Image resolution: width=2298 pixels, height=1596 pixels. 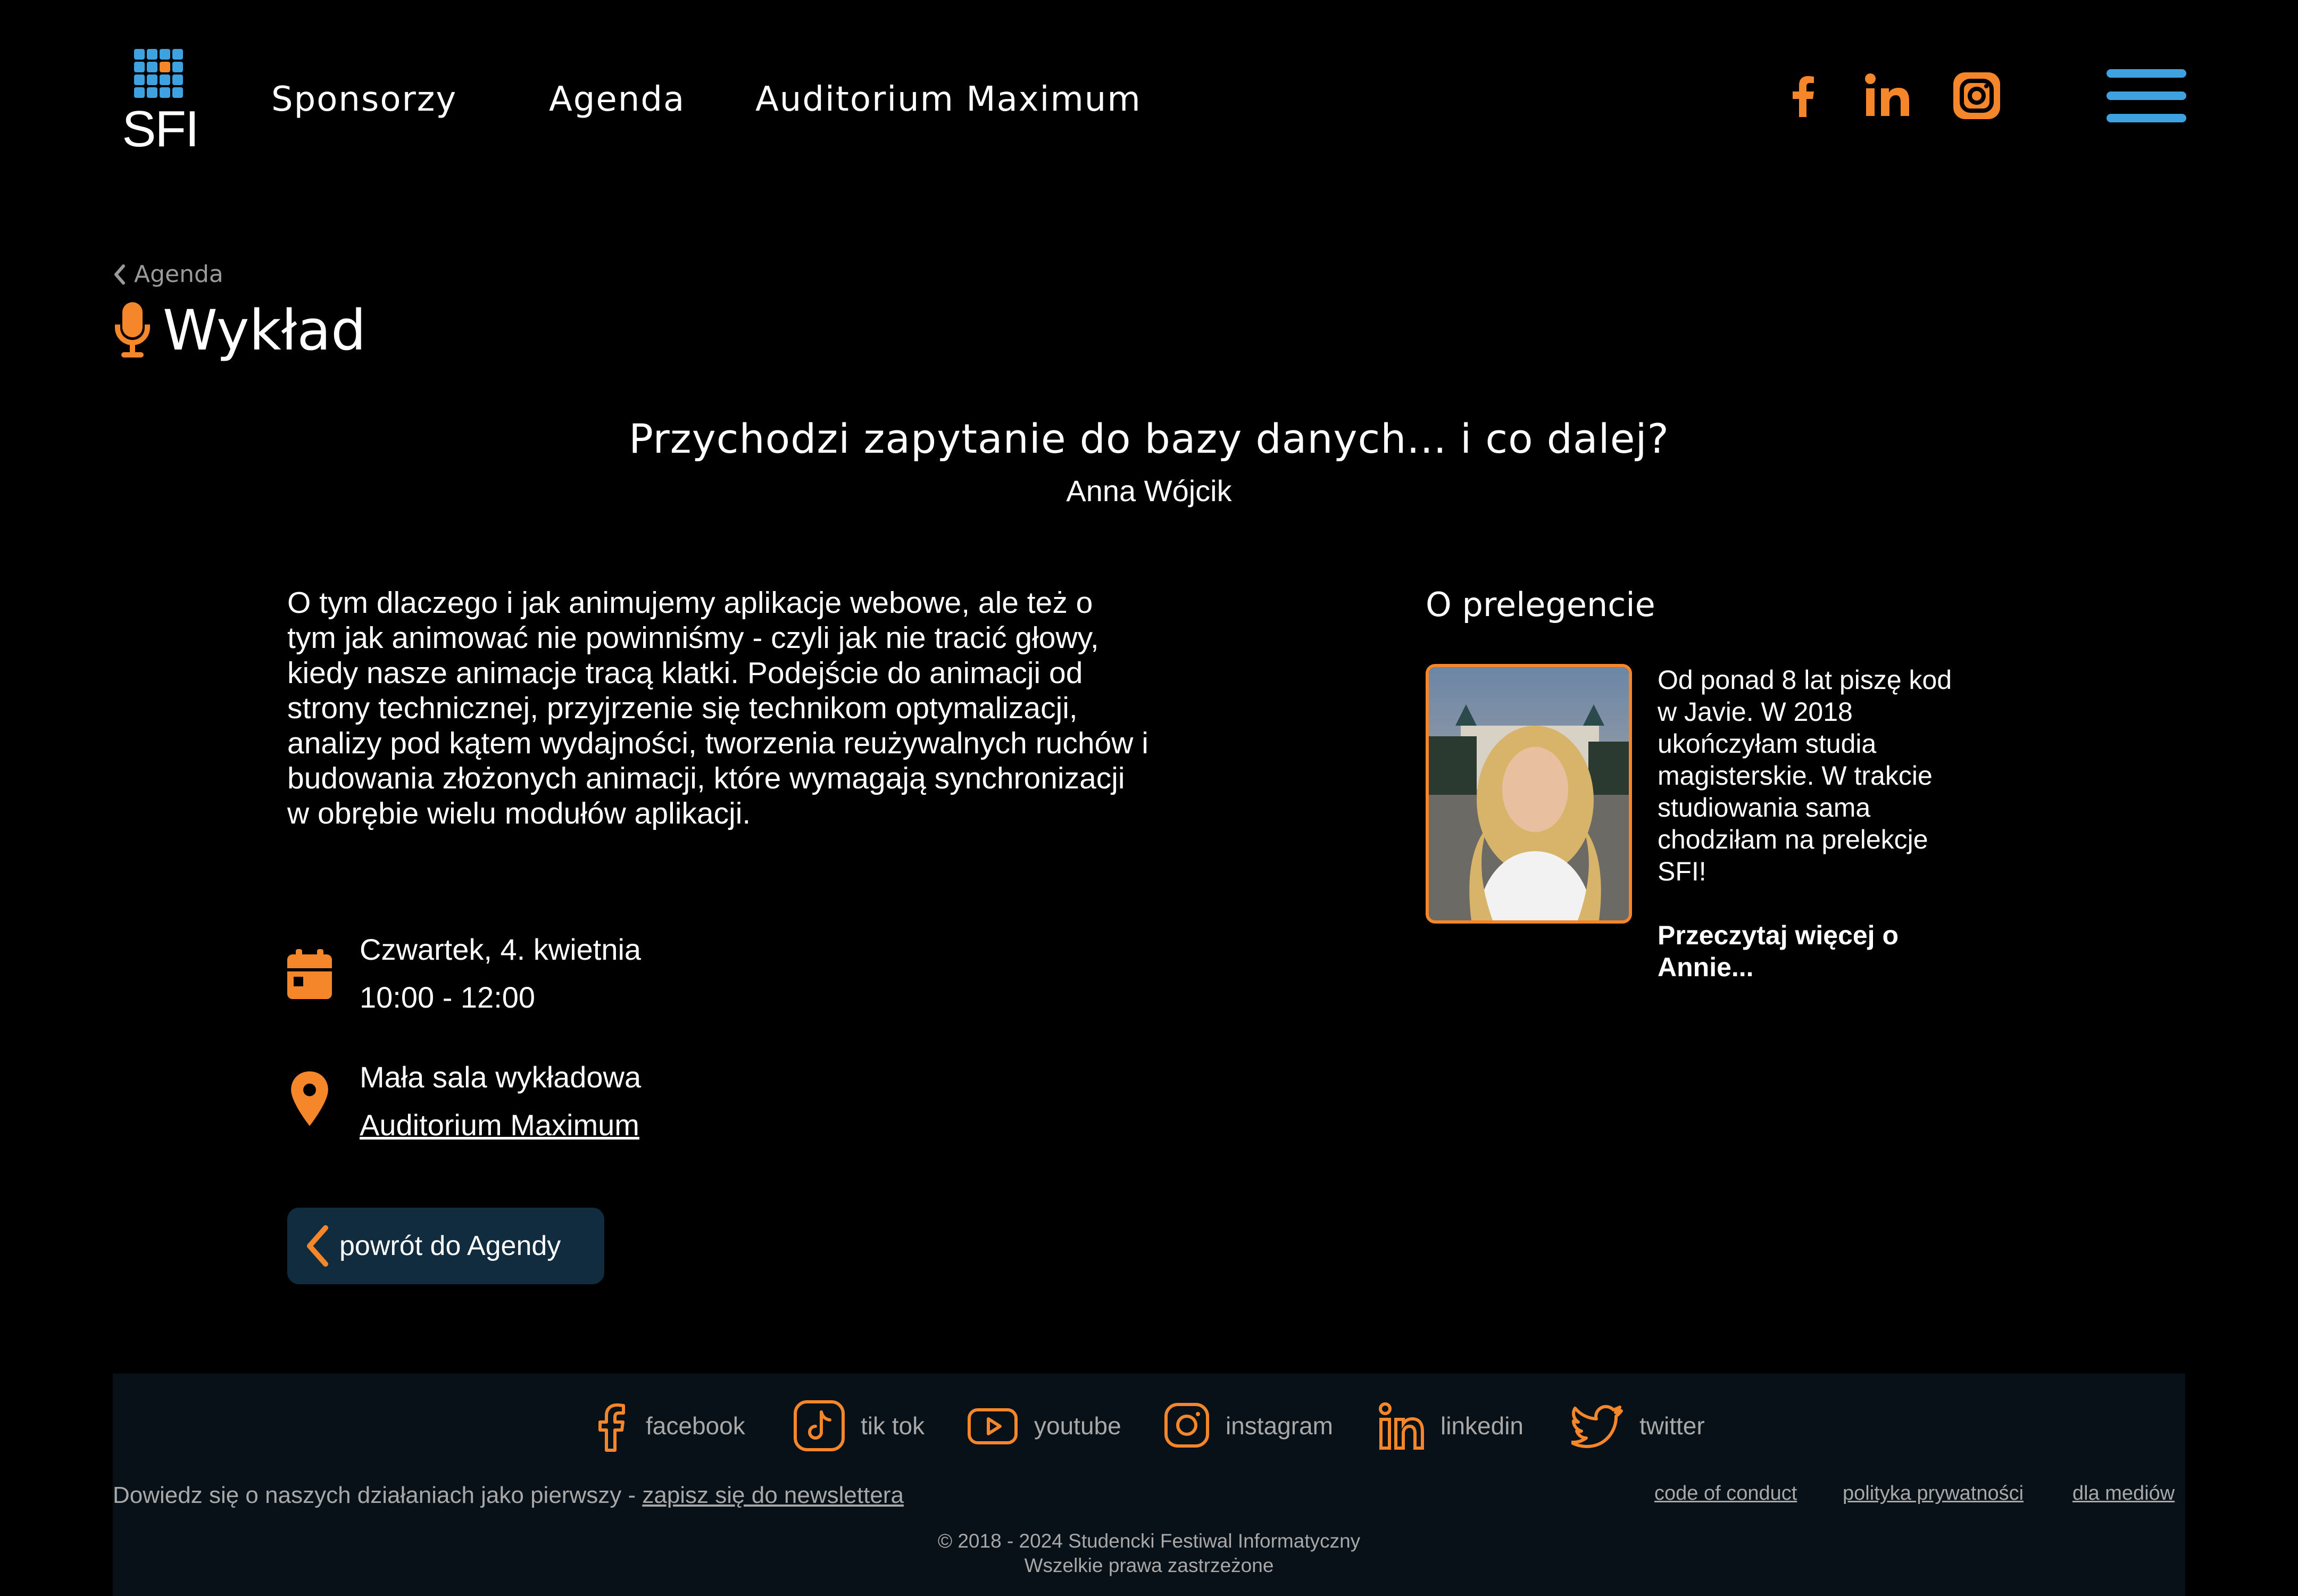 I want to click on footer-twitter-label: twitter, so click(x=1672, y=1426).